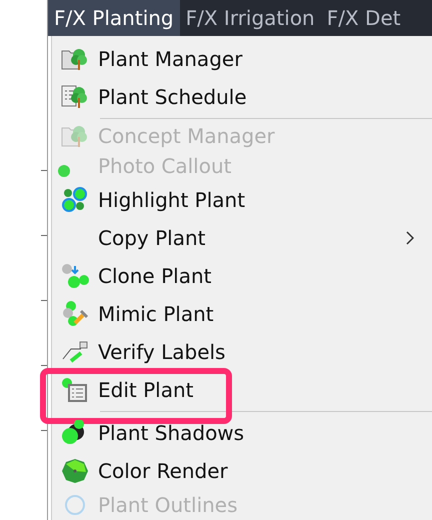 Image resolution: width=432 pixels, height=520 pixels. I want to click on menu-tab: F/X Det, so click(363, 18).